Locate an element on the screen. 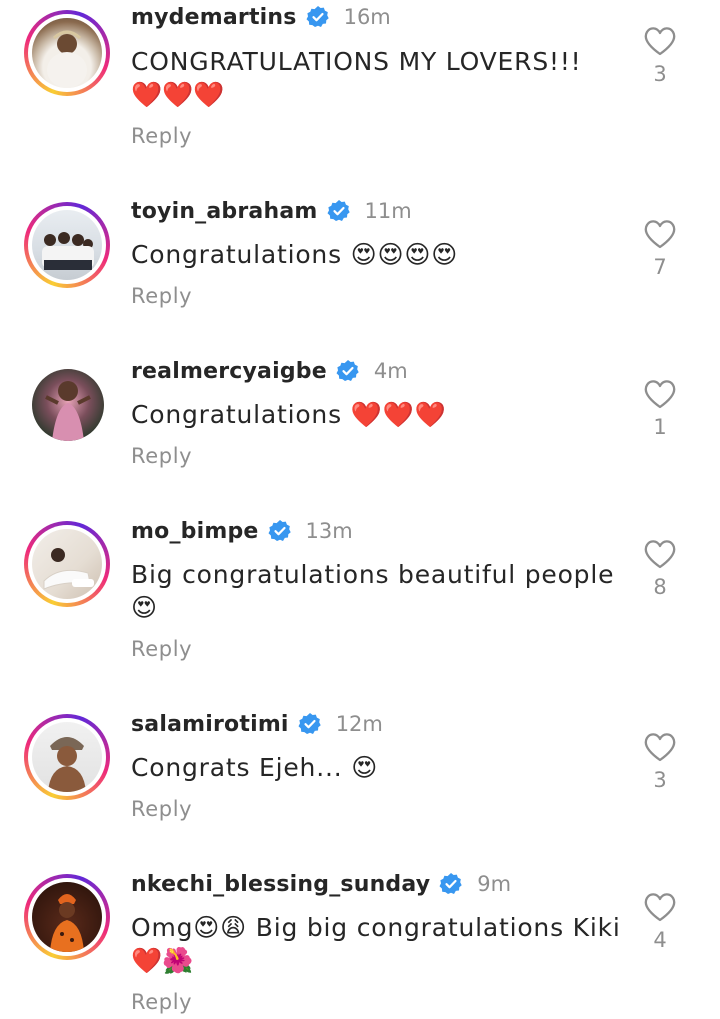 Image resolution: width=720 pixels, height=1019 pixels. comment-text-line: Omg😍😩 Big big congratulations Kiki is located at coordinates (376, 927).